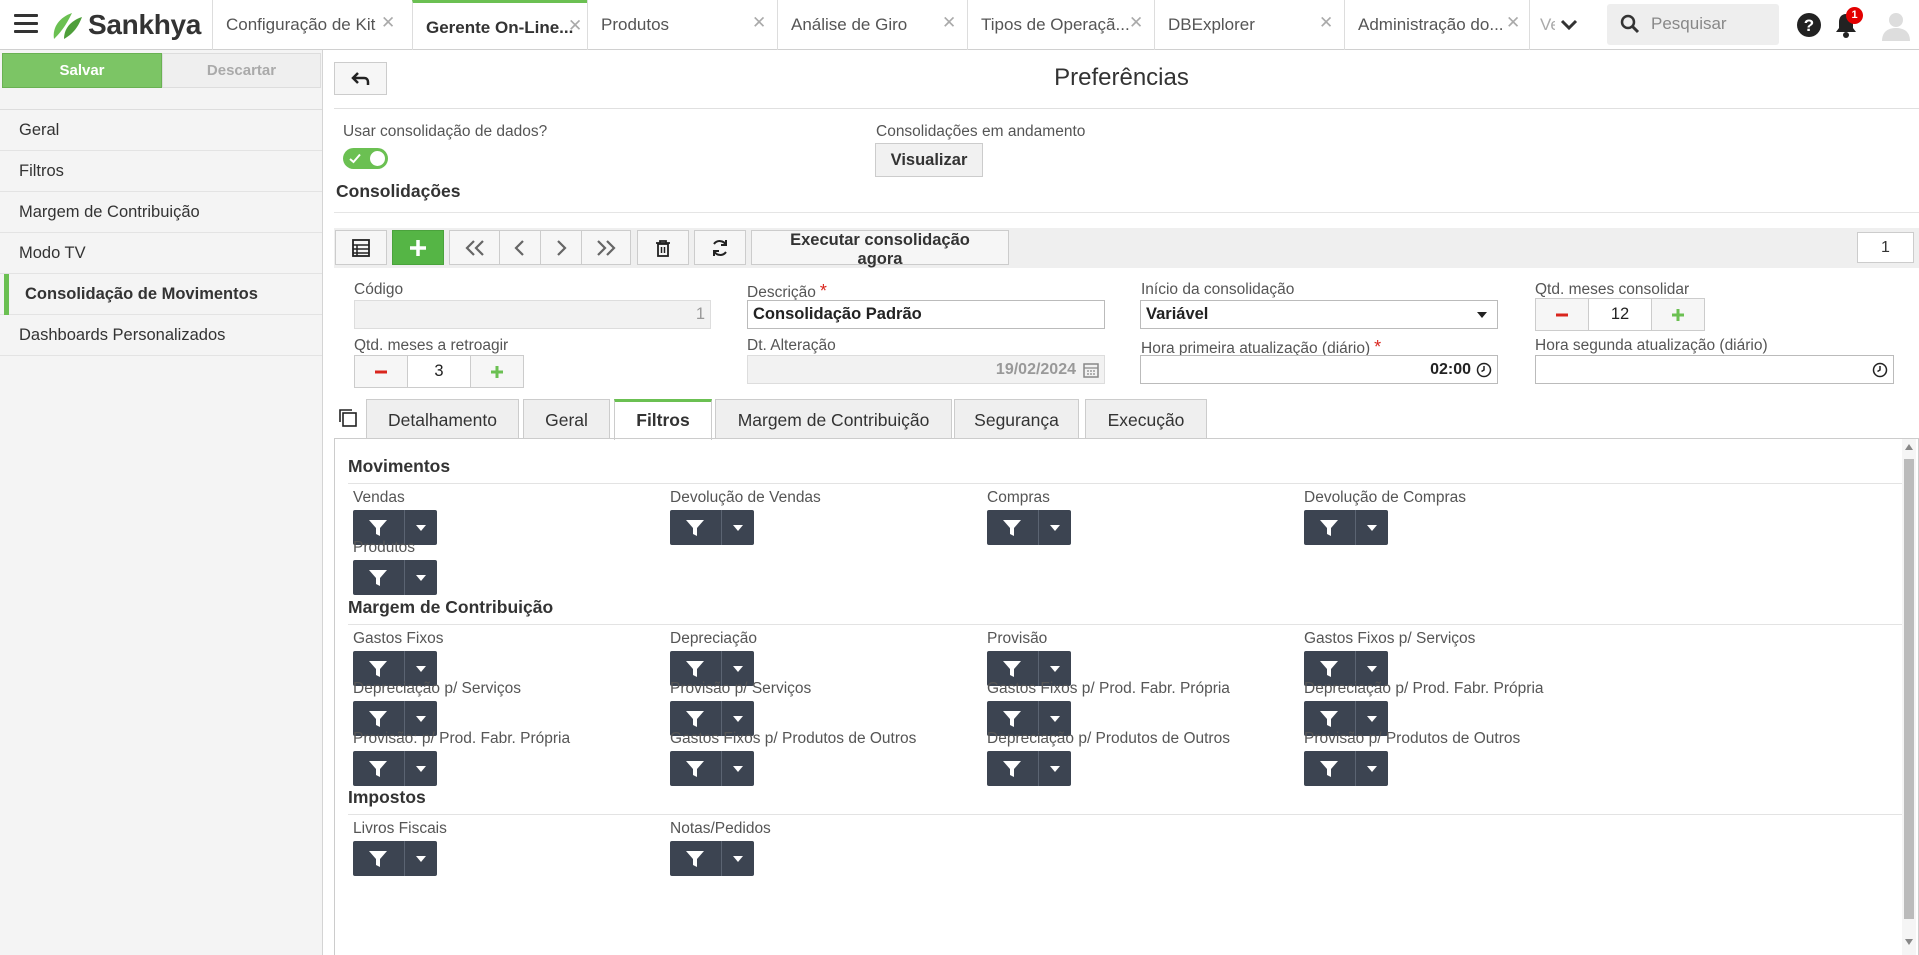 The width and height of the screenshot is (1919, 955). Describe the element at coordinates (161, 171) in the screenshot. I see `sidebar-item-filtros: Filtros` at that location.